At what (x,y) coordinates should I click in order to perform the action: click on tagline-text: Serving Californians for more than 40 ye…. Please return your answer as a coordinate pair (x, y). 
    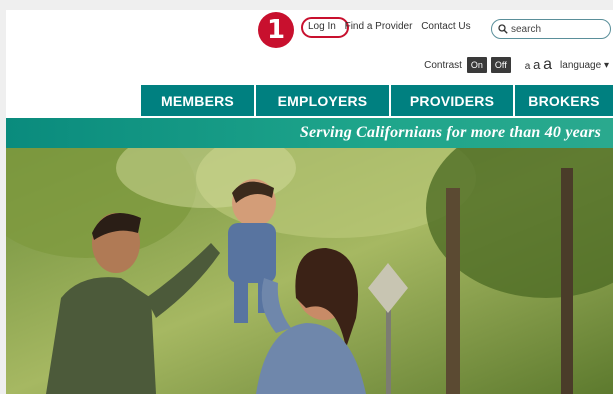
    Looking at the image, I should click on (450, 132).